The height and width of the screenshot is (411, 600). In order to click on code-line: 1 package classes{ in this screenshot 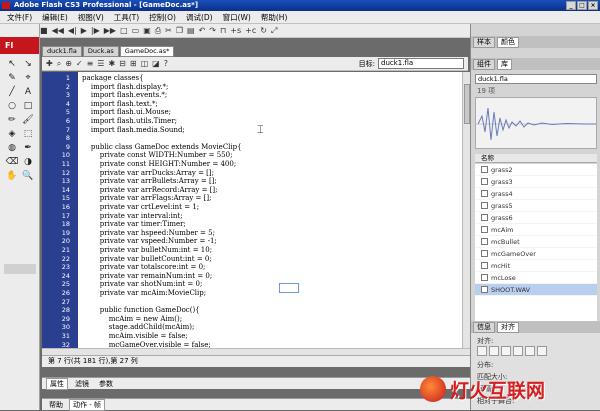, I will do `click(252, 78)`.